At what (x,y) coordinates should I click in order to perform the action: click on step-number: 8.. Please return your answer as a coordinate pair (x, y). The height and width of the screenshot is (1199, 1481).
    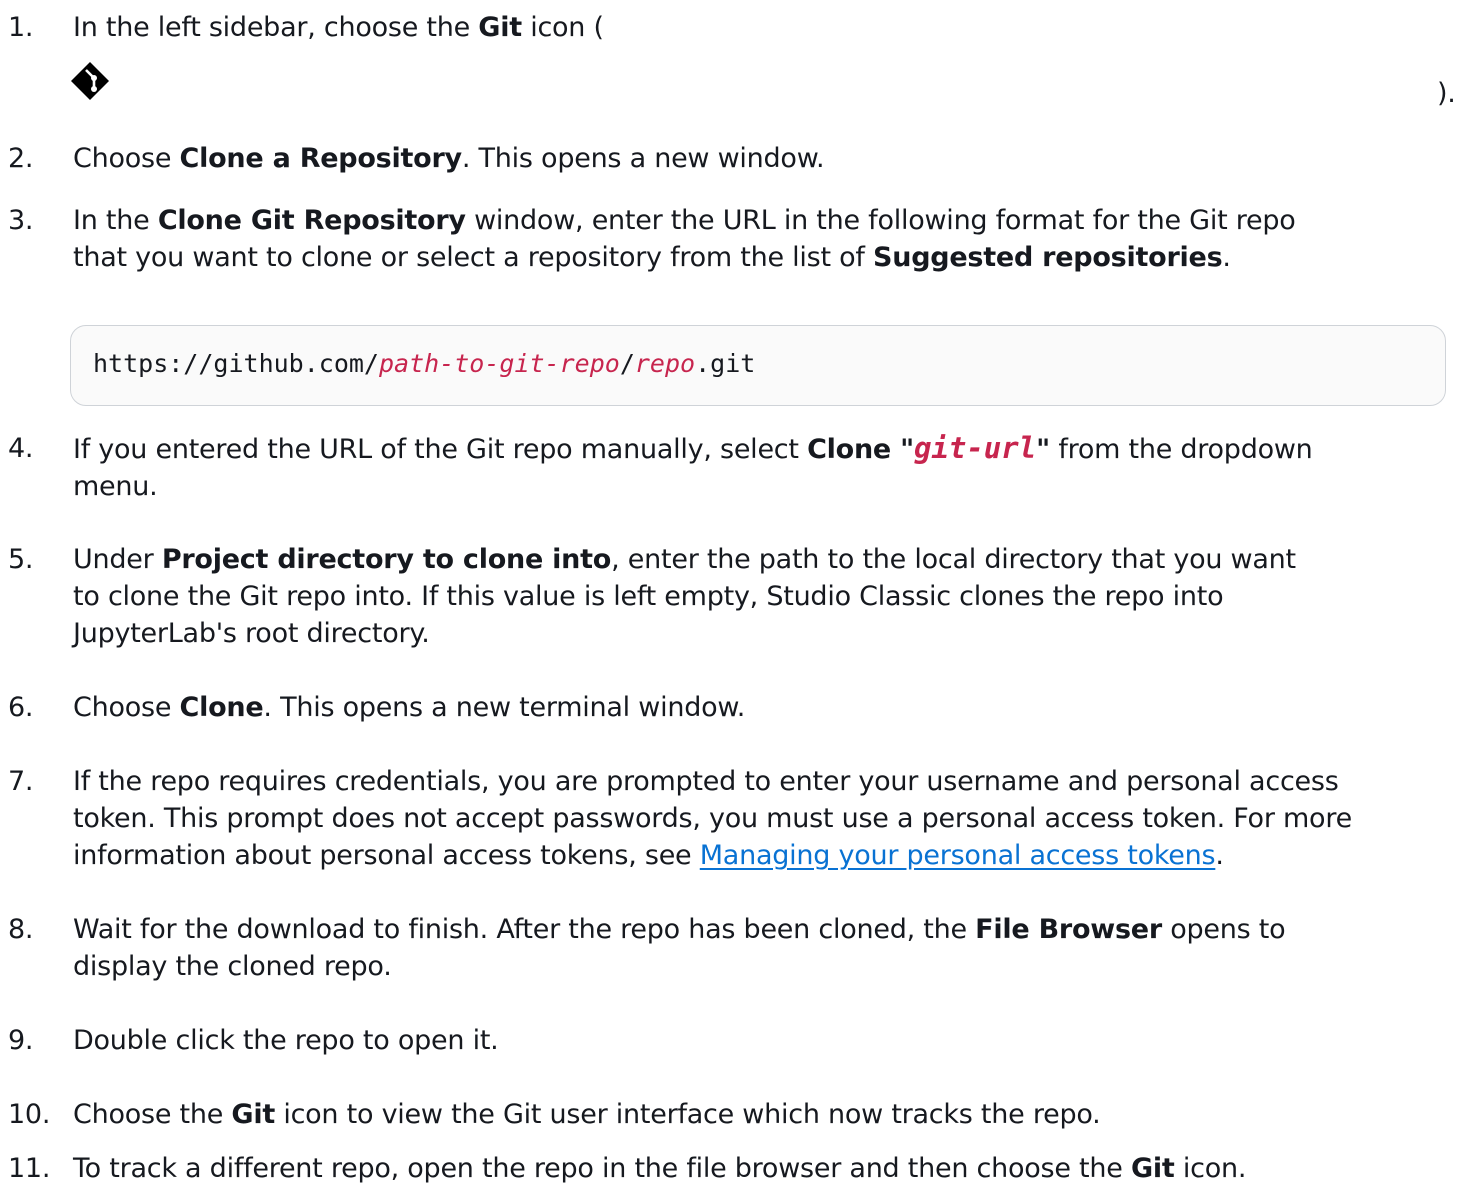
    Looking at the image, I should click on (21, 929).